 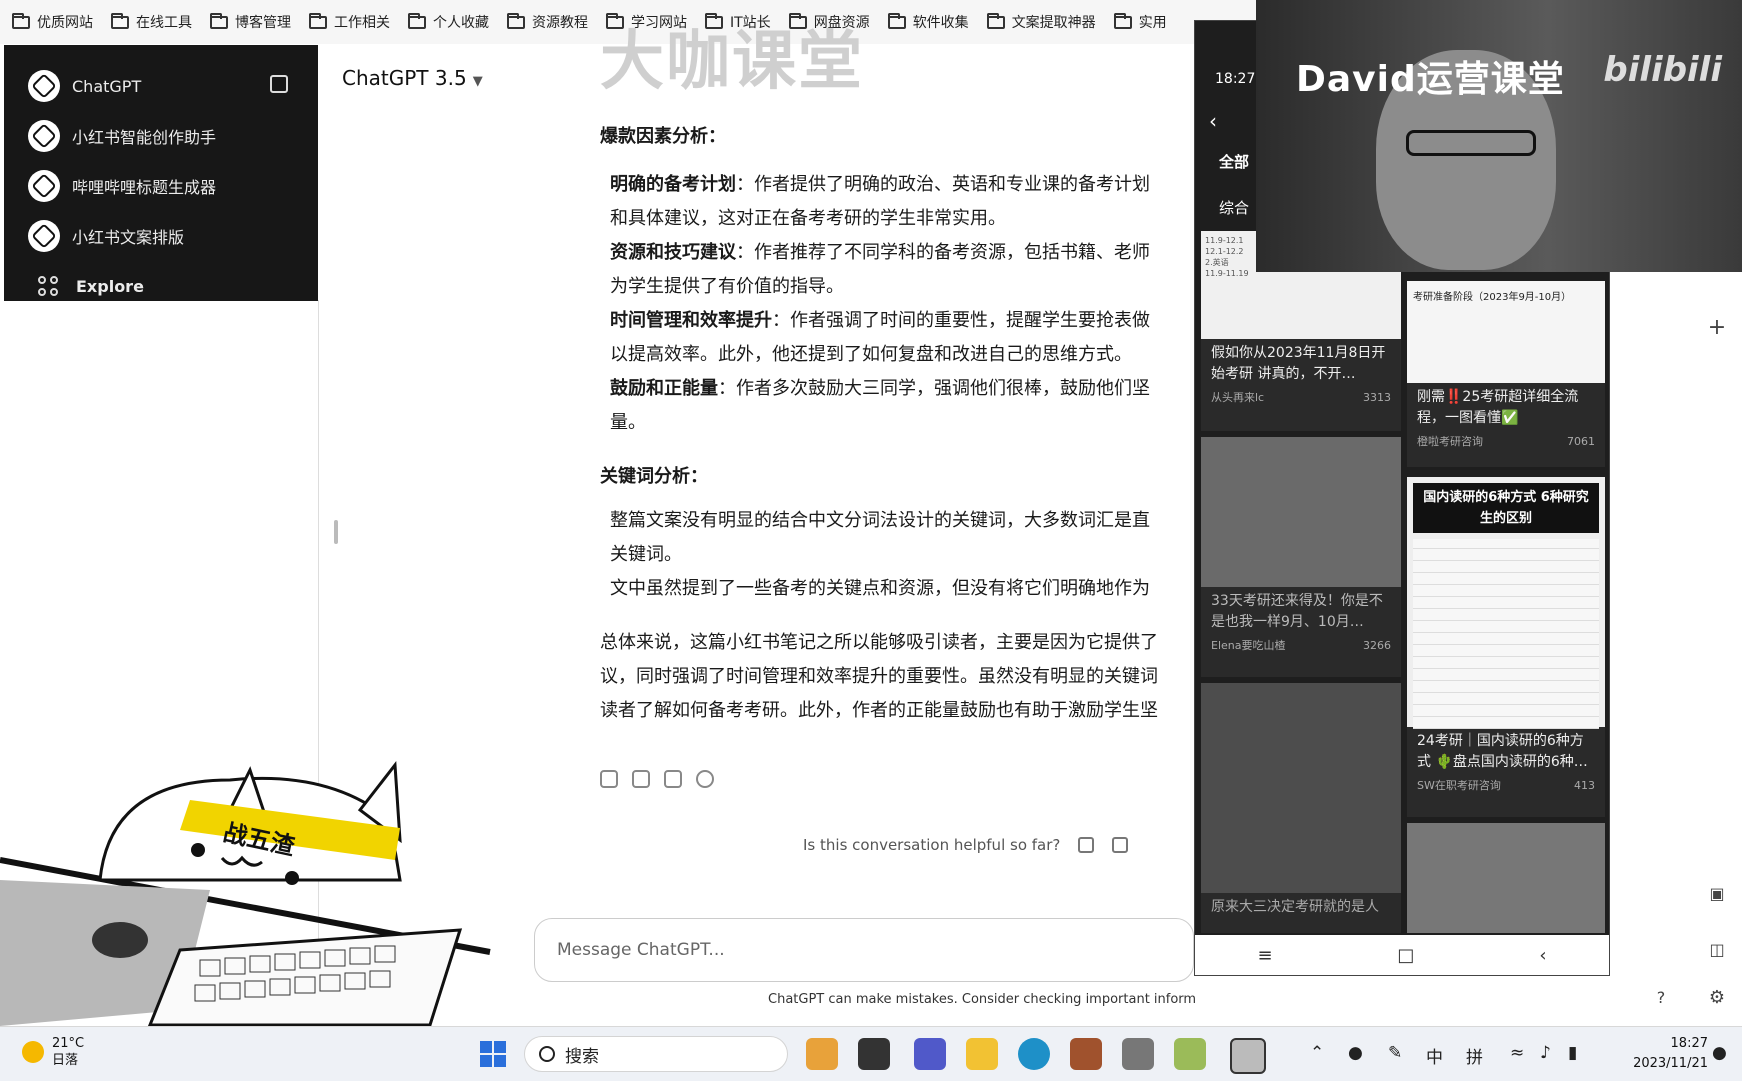 What do you see at coordinates (1506, 332) in the screenshot?
I see `note-cover-header: 考研准备阶段（2023年9月-10月）` at bounding box center [1506, 332].